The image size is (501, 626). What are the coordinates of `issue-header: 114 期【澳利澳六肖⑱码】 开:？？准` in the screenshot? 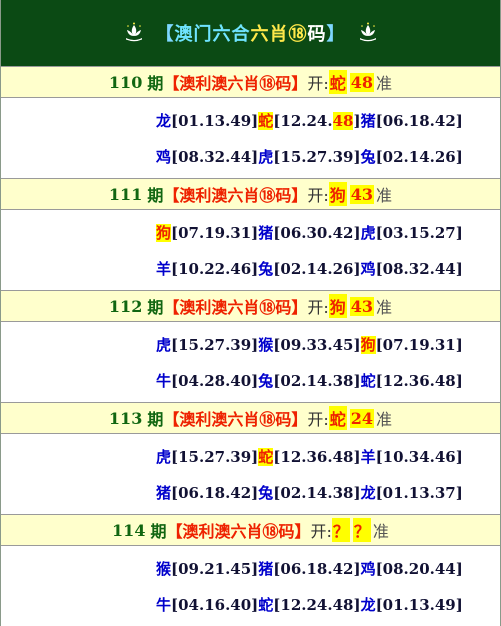 It's located at (250, 530).